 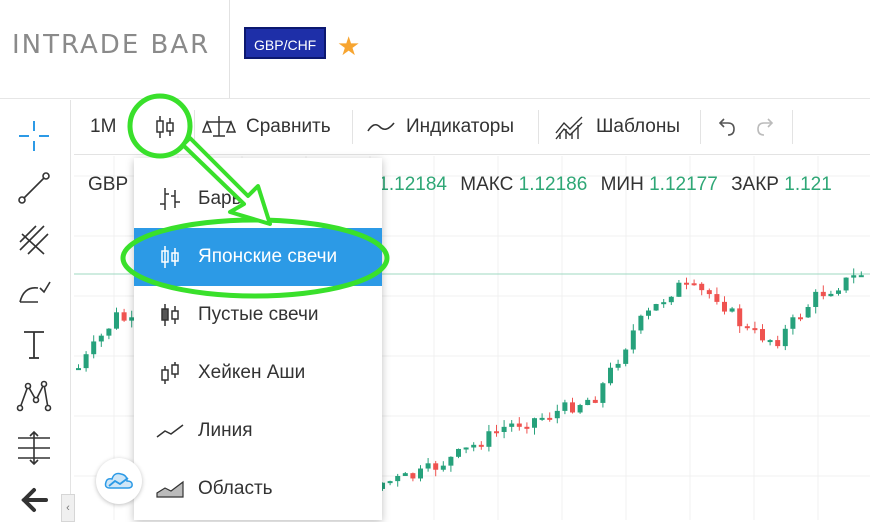 I want to click on cloud-icon, so click(x=118, y=480).